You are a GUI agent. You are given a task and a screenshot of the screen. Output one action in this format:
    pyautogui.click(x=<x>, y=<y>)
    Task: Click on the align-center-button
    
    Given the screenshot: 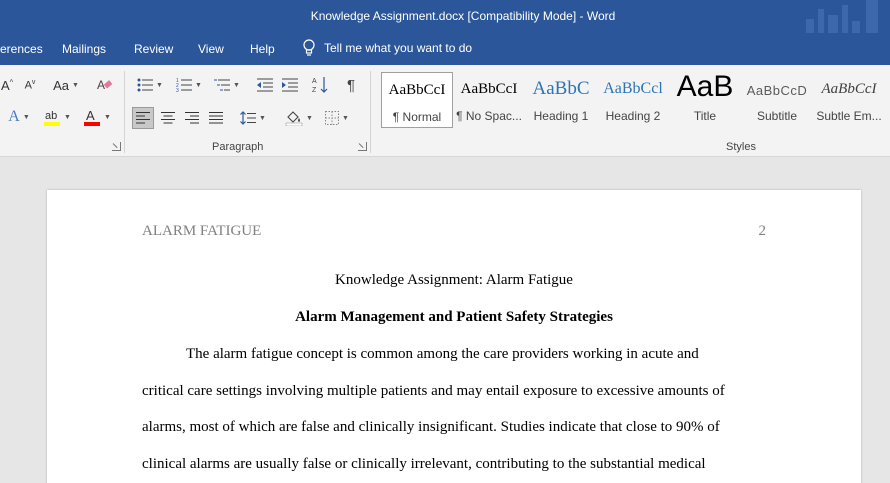 What is the action you would take?
    pyautogui.click(x=168, y=118)
    